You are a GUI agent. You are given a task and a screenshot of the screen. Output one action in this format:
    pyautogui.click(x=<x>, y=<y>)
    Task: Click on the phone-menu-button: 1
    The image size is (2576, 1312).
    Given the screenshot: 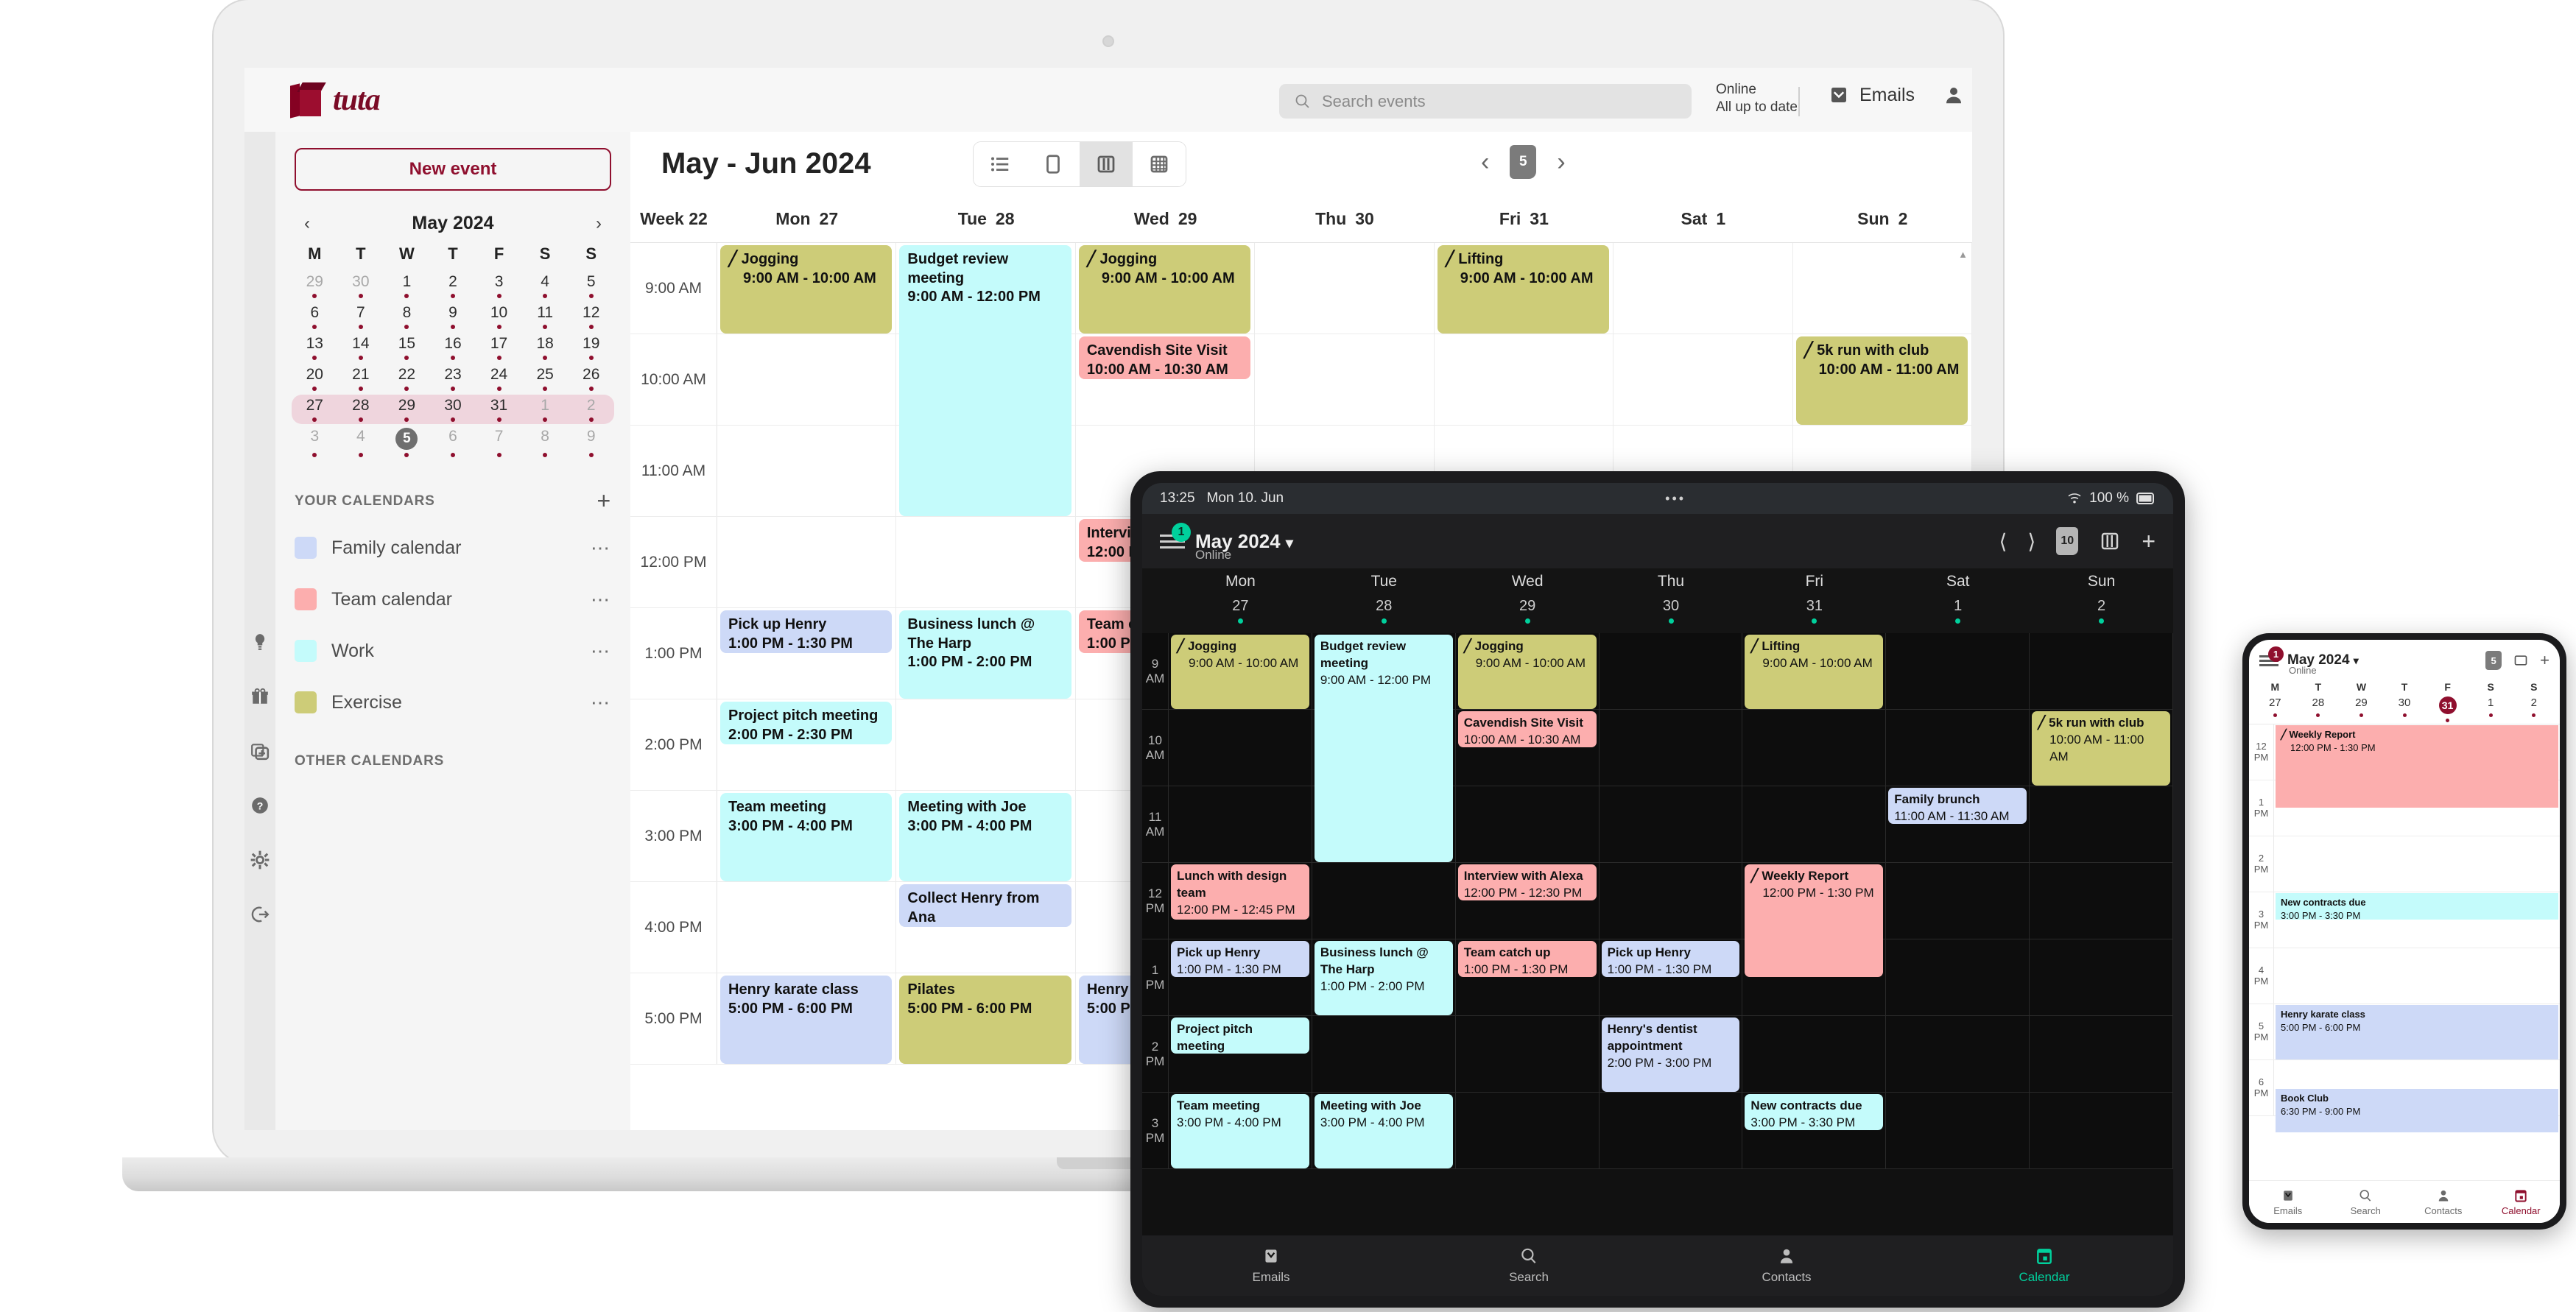 What is the action you would take?
    pyautogui.click(x=2271, y=657)
    